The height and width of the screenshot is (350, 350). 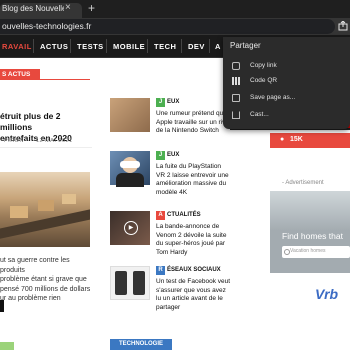 What do you see at coordinates (310, 262) in the screenshot?
I see `advertisement-banner: Find homes that Vacation homes Vrb` at bounding box center [310, 262].